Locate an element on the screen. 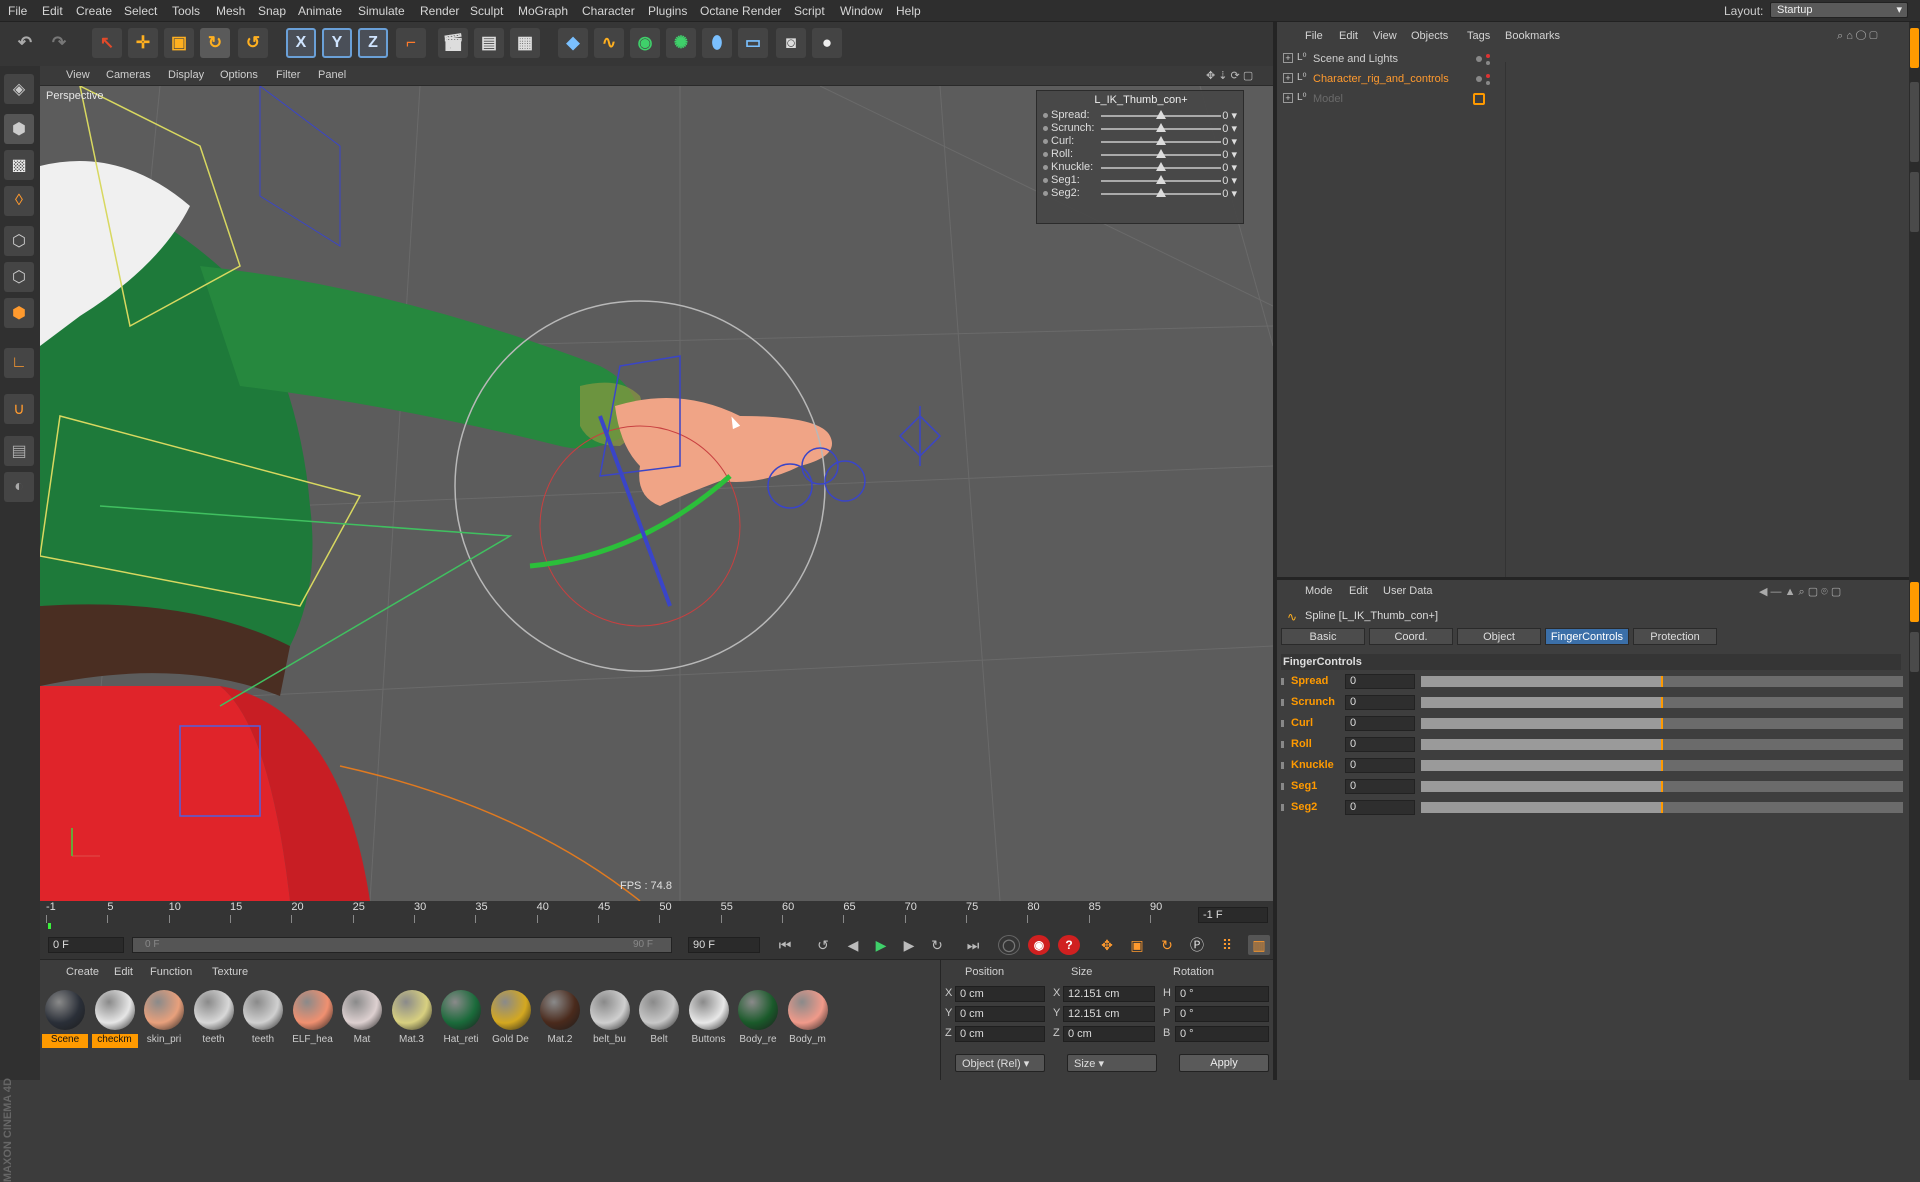  material-menu-function: Function is located at coordinates (171, 972).